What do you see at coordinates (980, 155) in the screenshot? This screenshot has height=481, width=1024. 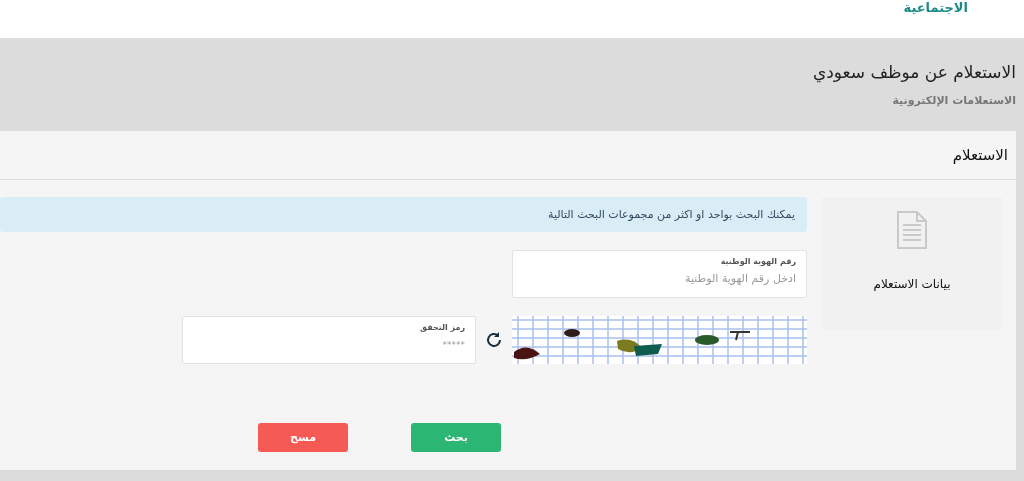 I see `card-title: الاستعلام` at bounding box center [980, 155].